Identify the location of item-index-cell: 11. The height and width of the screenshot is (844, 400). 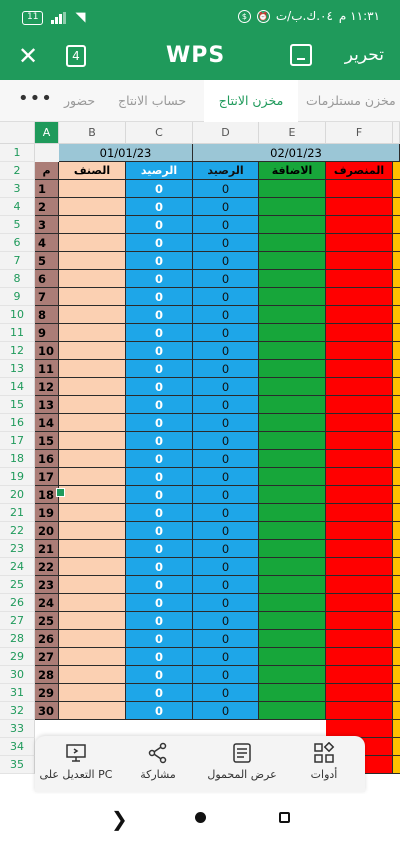
(47, 369).